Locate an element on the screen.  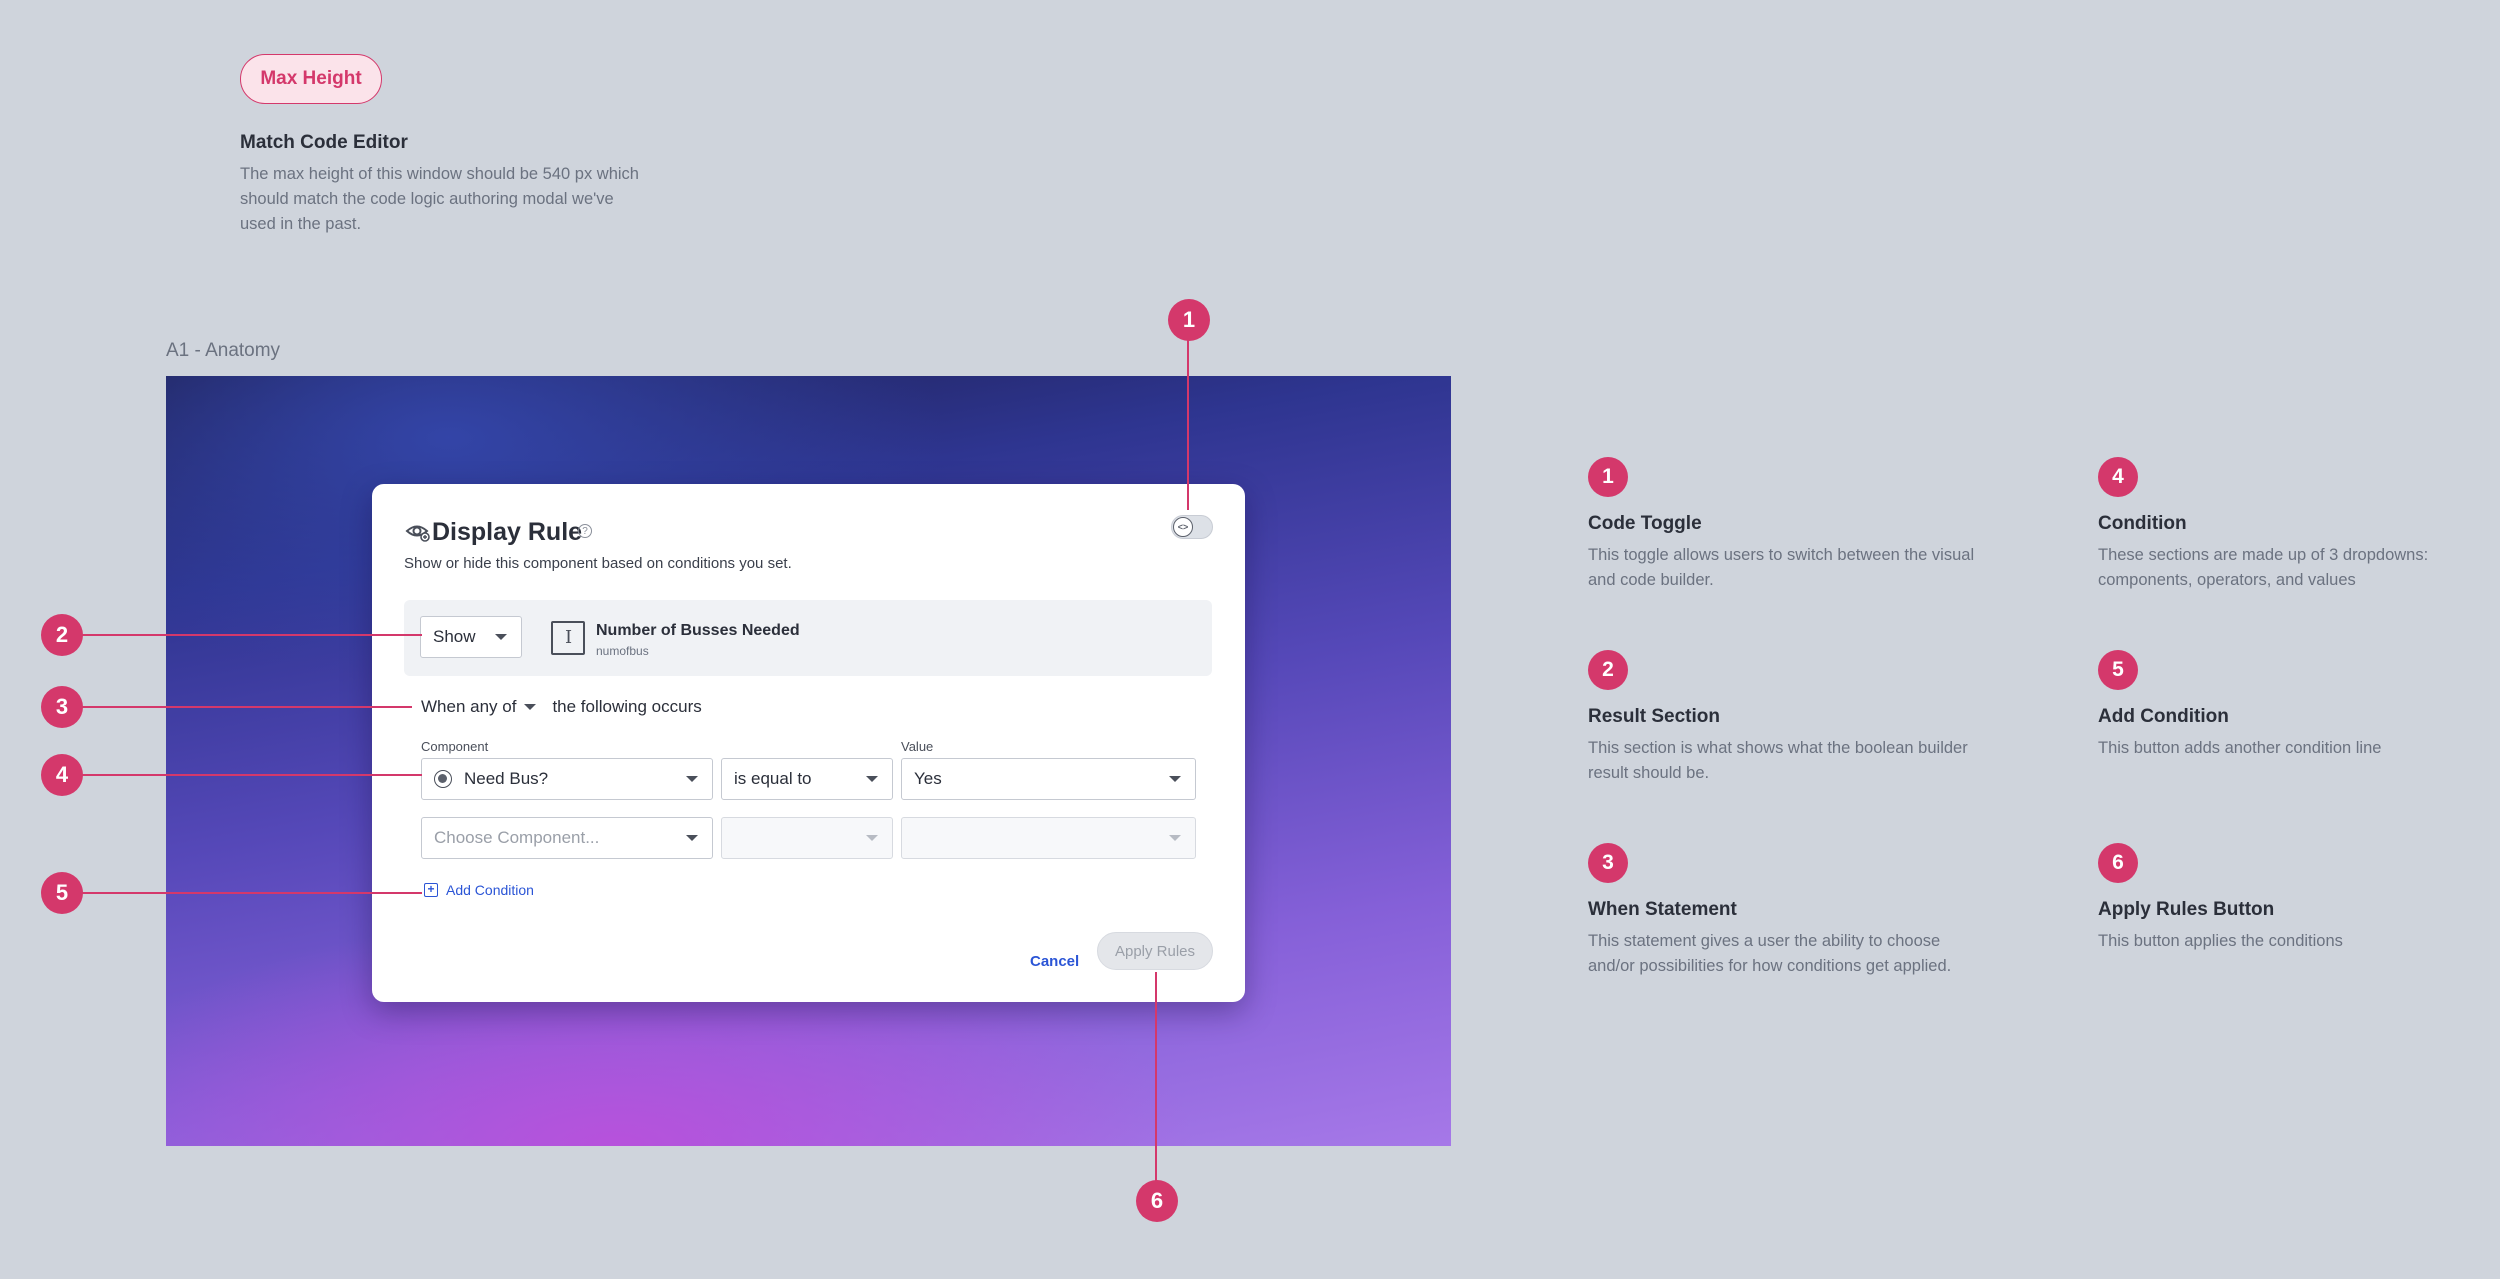
apply-rules-button: Apply Rules is located at coordinates (1155, 951).